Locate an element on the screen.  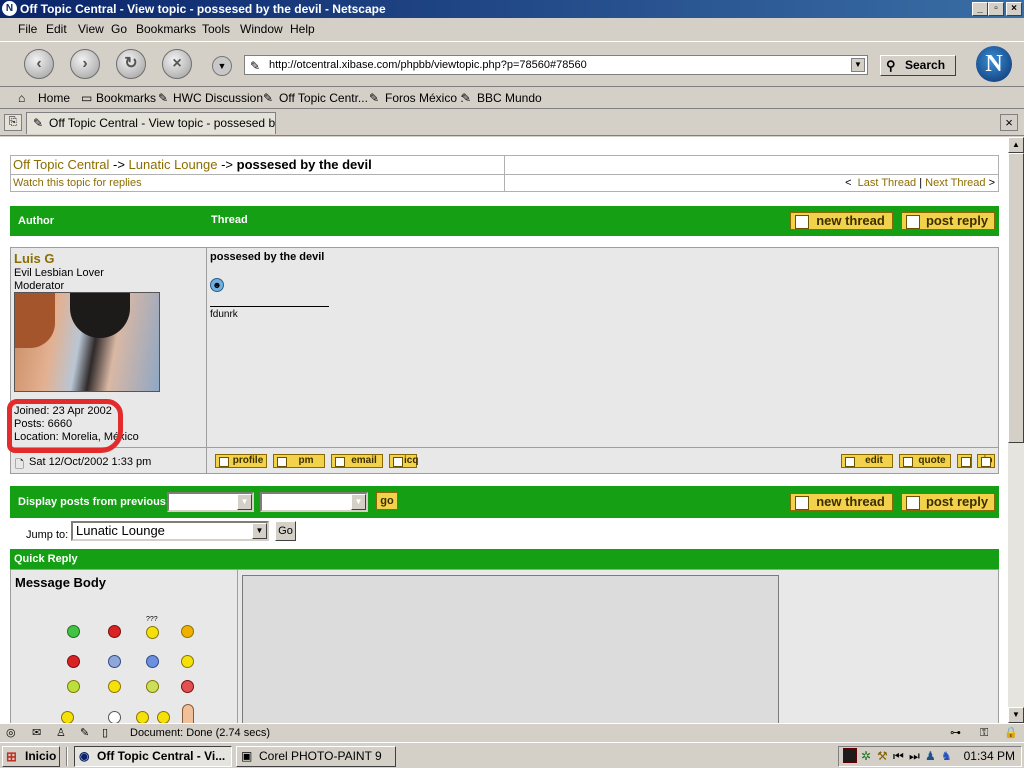
forward-button: › is located at coordinates (85, 64).